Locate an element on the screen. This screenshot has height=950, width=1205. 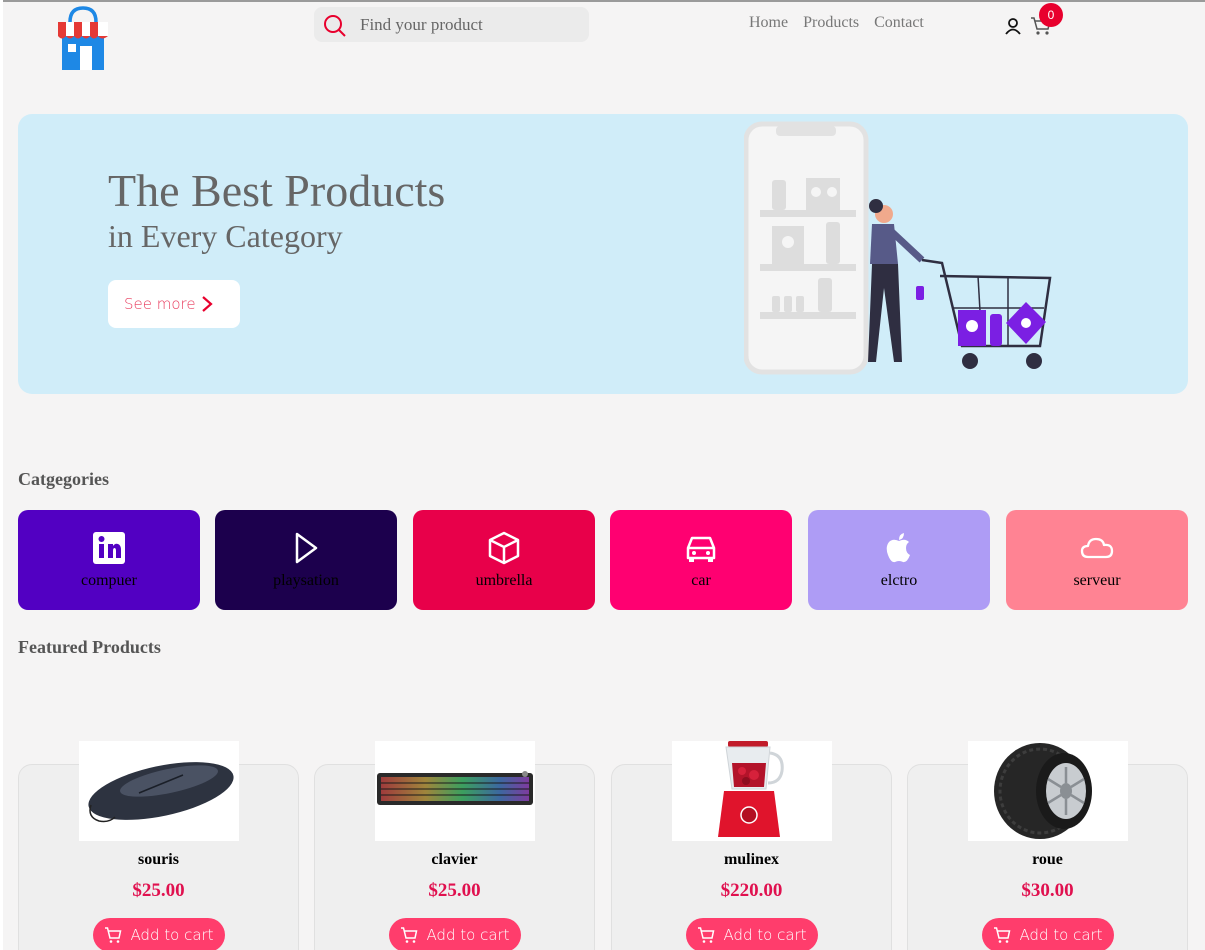
apple-icon is located at coordinates (898, 548).